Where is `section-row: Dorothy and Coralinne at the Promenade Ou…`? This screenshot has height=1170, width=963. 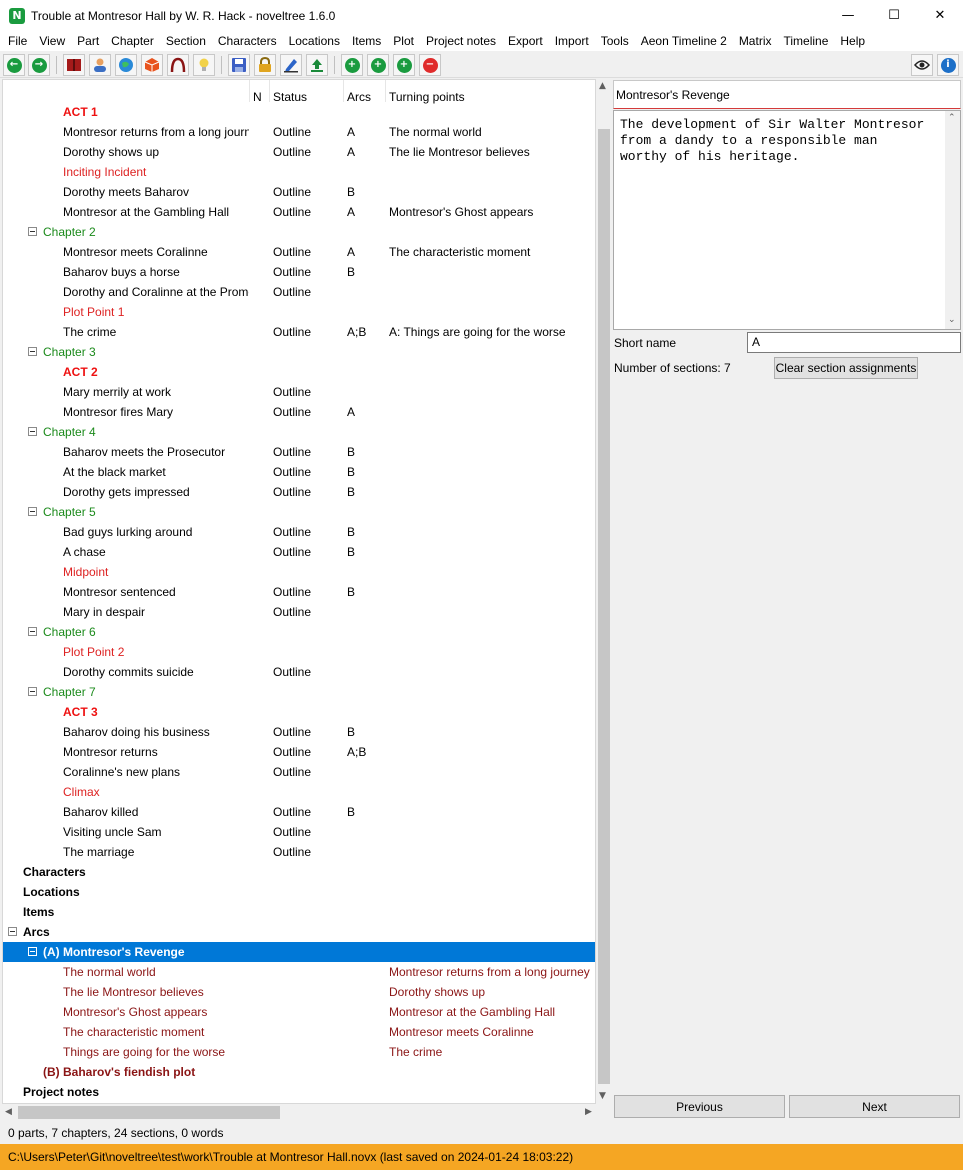
section-row: Dorothy and Coralinne at the Promenade Ou… is located at coordinates (299, 292).